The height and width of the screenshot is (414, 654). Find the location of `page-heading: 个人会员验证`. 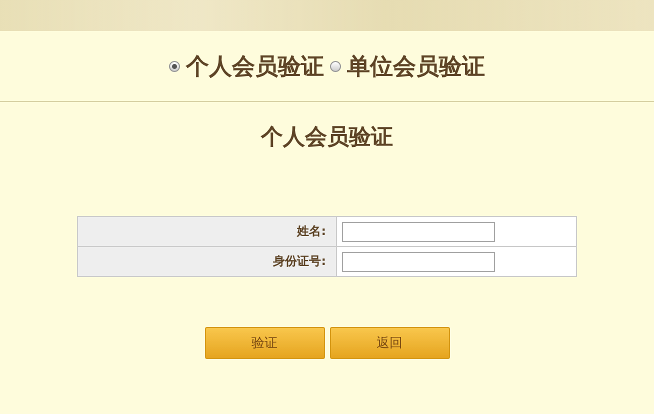

page-heading: 个人会员验证 is located at coordinates (327, 138).